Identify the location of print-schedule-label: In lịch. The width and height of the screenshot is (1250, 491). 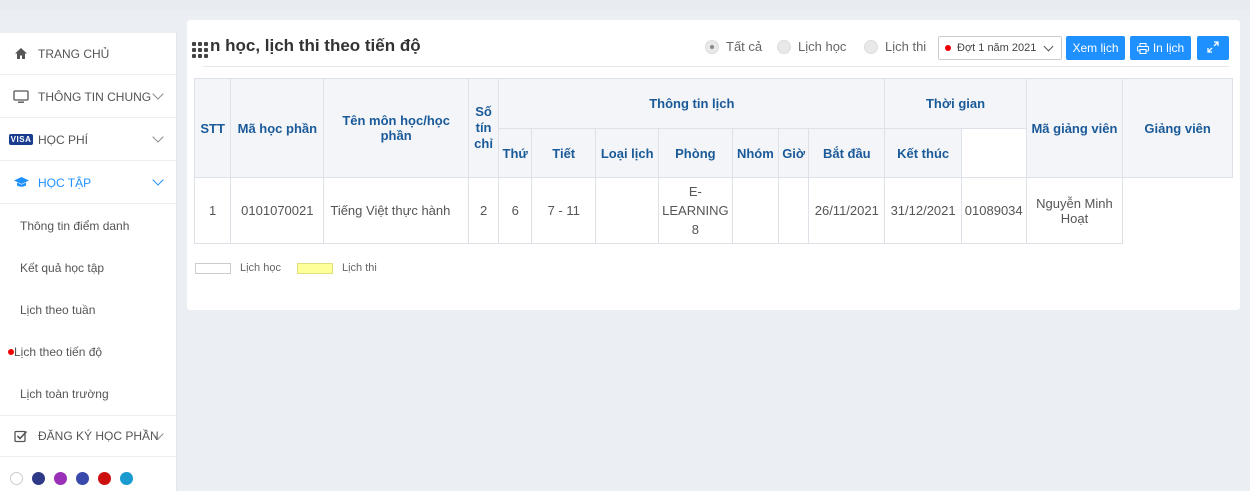
(1168, 48).